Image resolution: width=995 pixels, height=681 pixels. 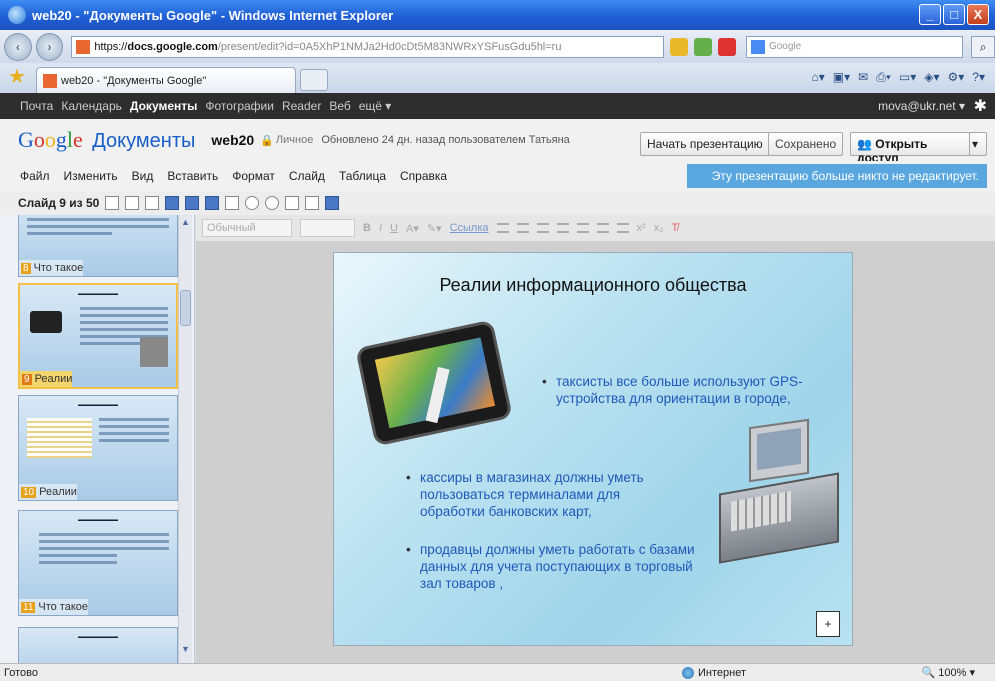 What do you see at coordinates (434, 228) in the screenshot?
I see `highlight-icon: ✎▾` at bounding box center [434, 228].